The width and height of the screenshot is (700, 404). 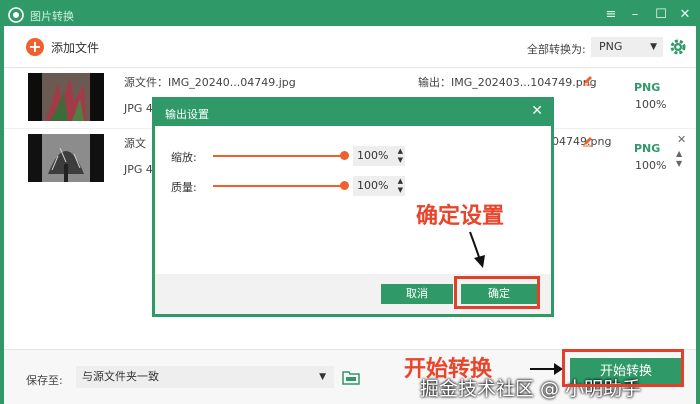 What do you see at coordinates (120, 376) in the screenshot?
I see `save-location-value: 与源文件夹一致` at bounding box center [120, 376].